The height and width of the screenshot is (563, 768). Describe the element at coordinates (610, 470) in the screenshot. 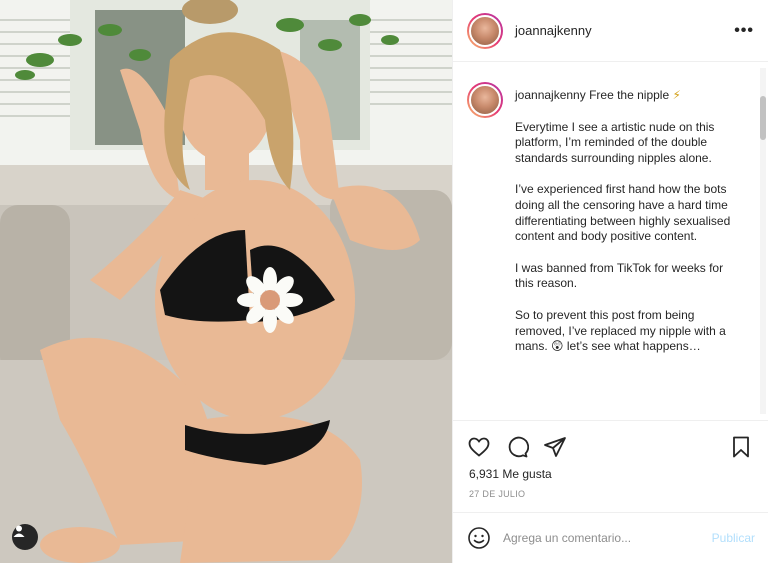

I see `post-actions: 6,931 Me gusta 27 DE JULIO` at that location.